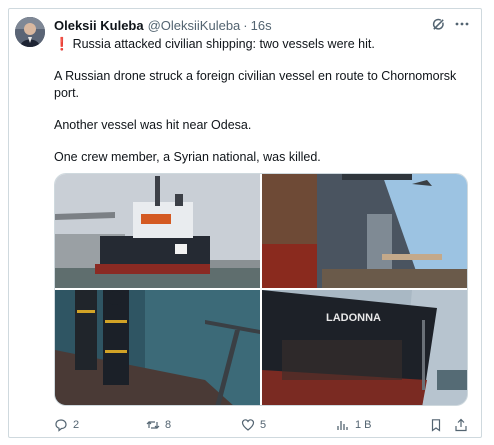  What do you see at coordinates (157, 231) in the screenshot?
I see `photo-cargo-ship` at bounding box center [157, 231].